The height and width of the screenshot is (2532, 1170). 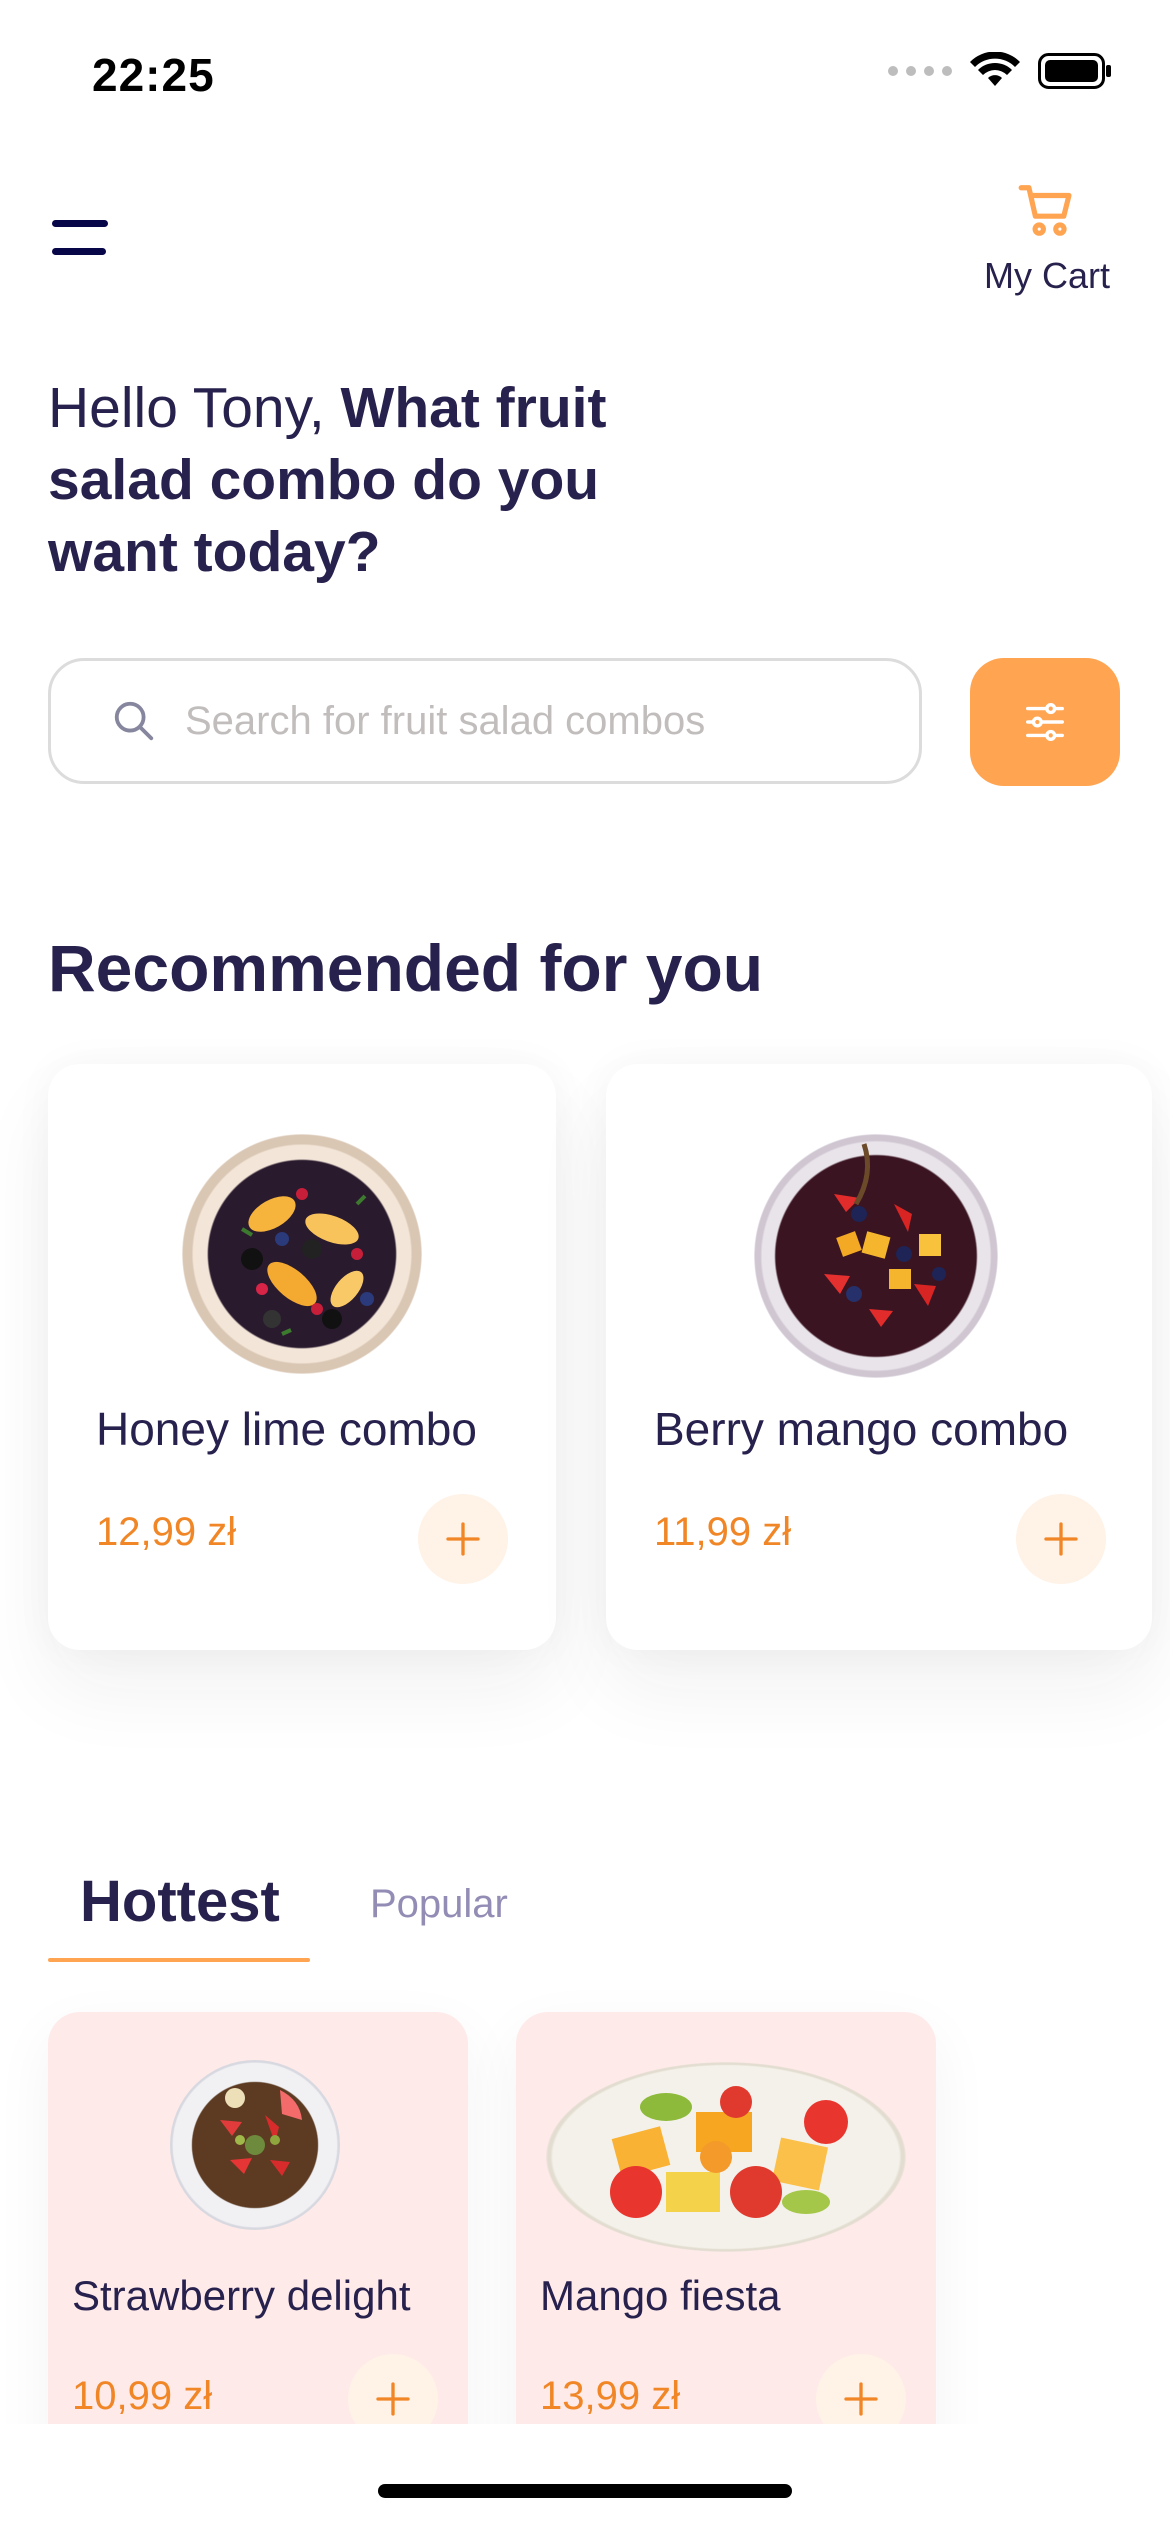 I want to click on filter-button, so click(x=1045, y=722).